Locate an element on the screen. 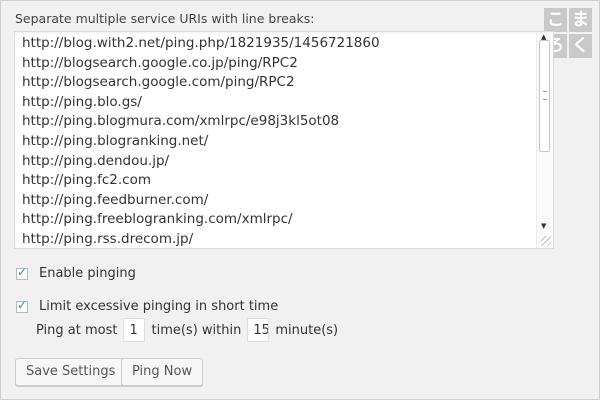 This screenshot has width=600, height=400. logo-char: ま is located at coordinates (580, 20).